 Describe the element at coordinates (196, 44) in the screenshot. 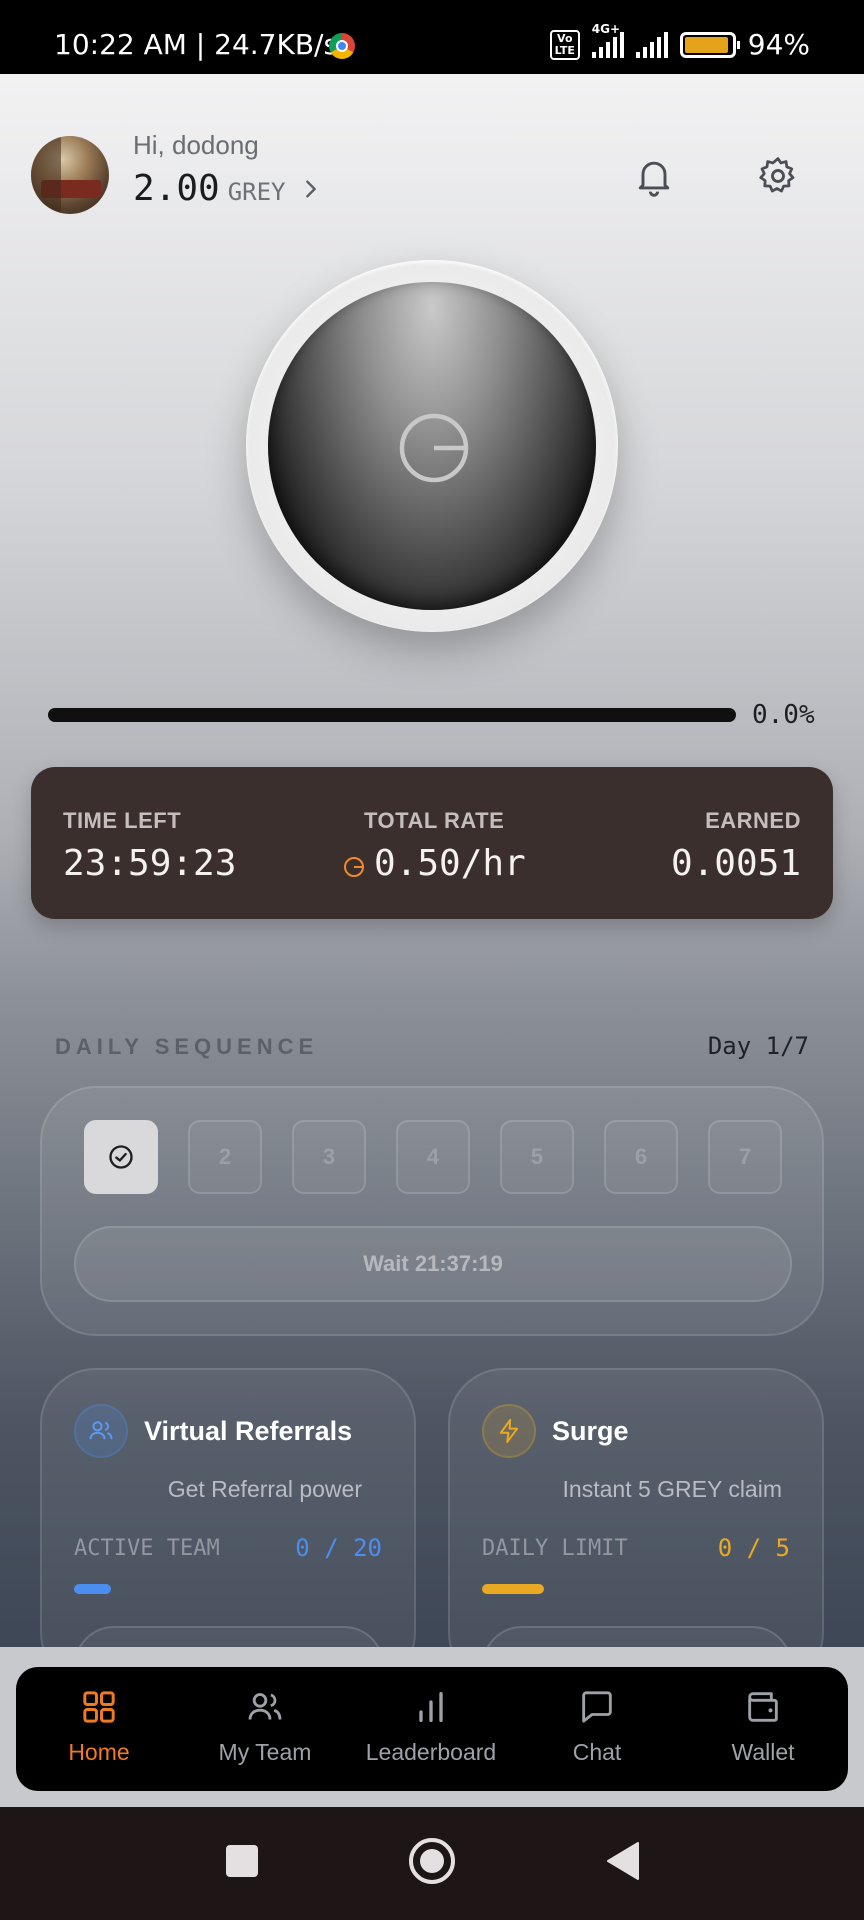

I see `status-time-speed: 10:22 AM | 24.7KB/s` at that location.